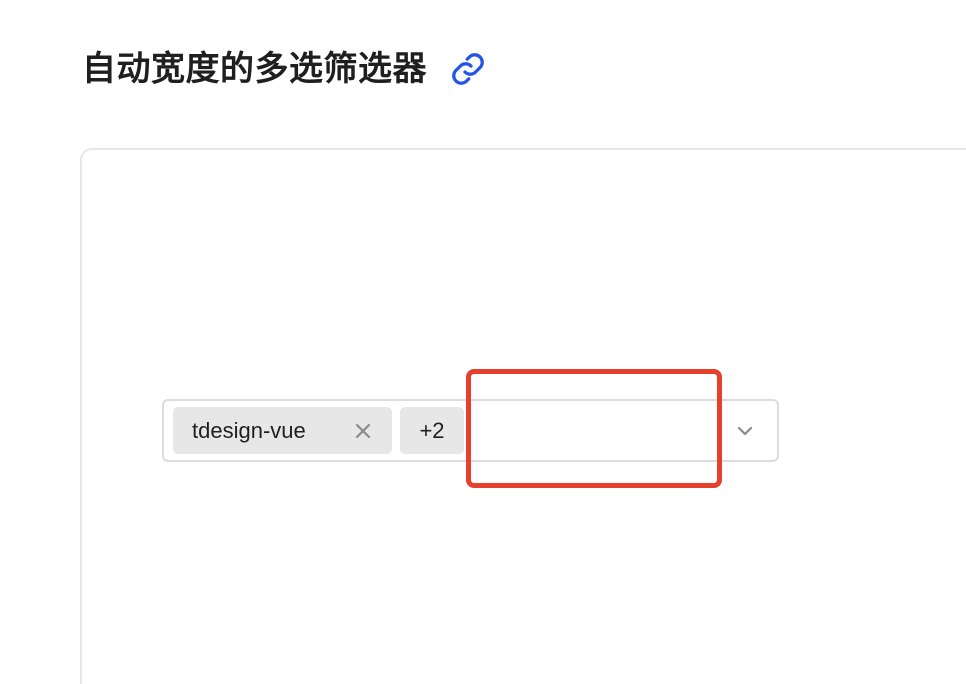 This screenshot has width=966, height=684. What do you see at coordinates (249, 430) in the screenshot?
I see `tag-label: tdesign-vue` at bounding box center [249, 430].